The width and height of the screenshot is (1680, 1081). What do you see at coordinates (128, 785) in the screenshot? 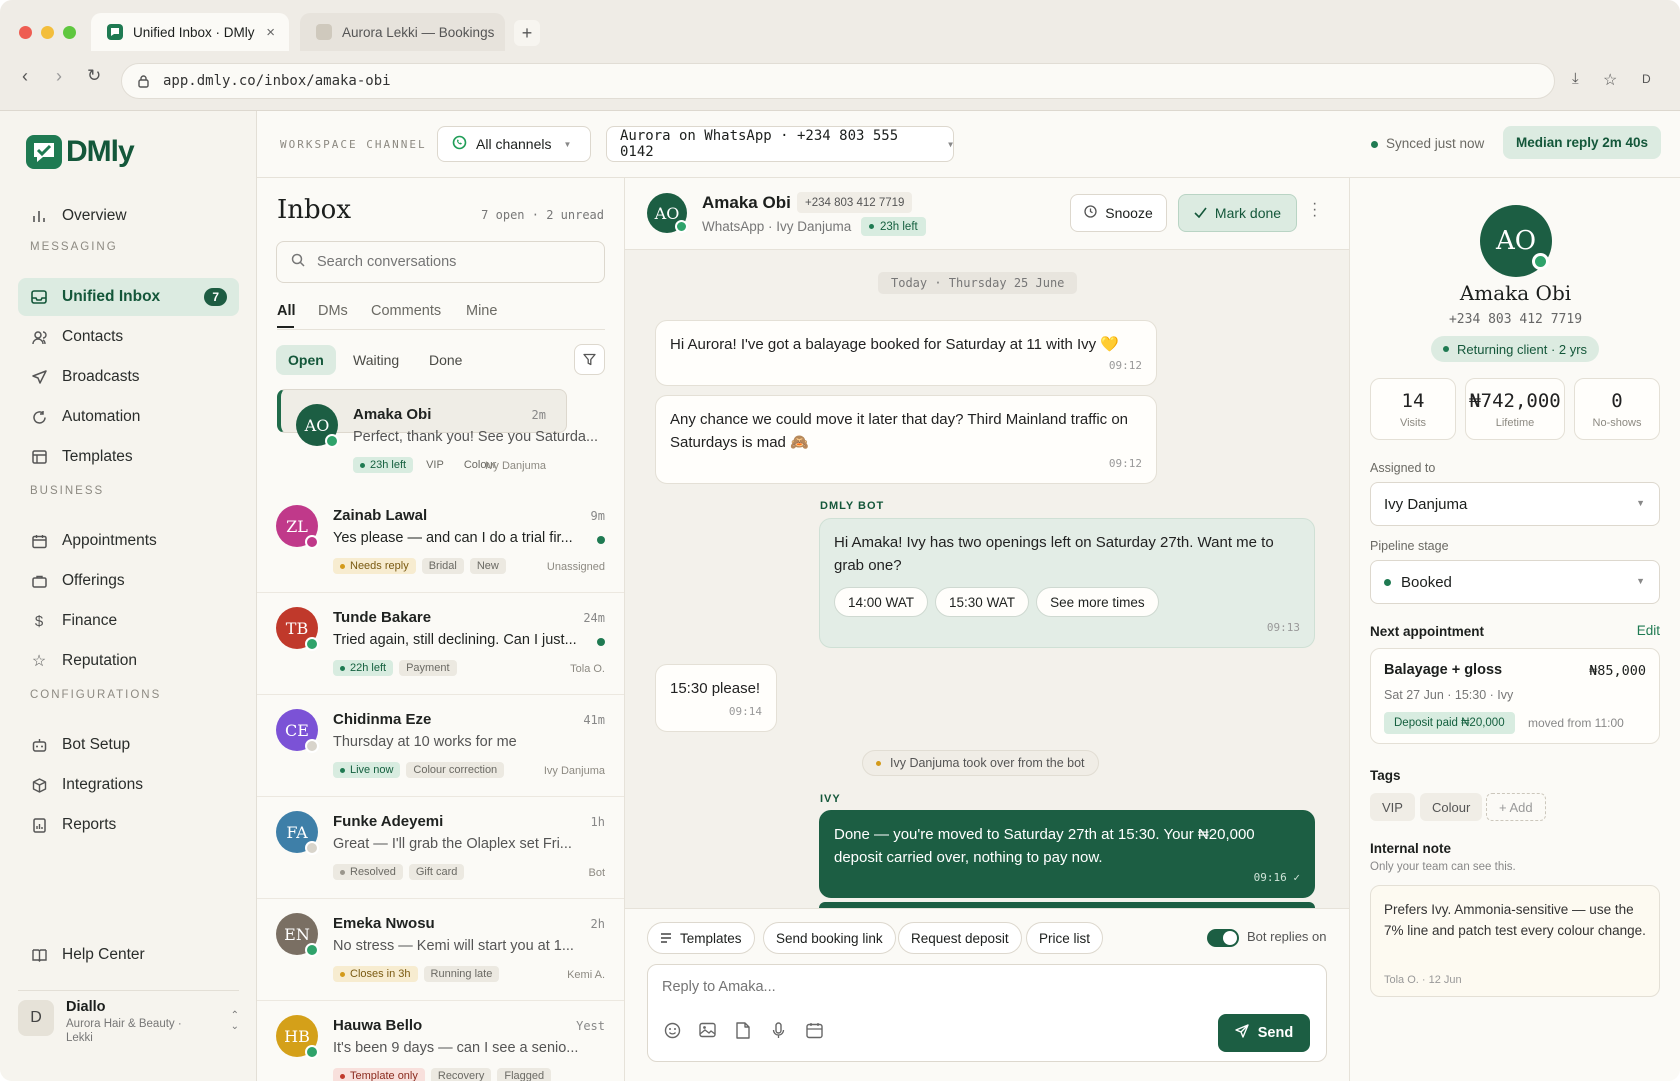
I see `sidebar-item-integrations: Integrations` at bounding box center [128, 785].